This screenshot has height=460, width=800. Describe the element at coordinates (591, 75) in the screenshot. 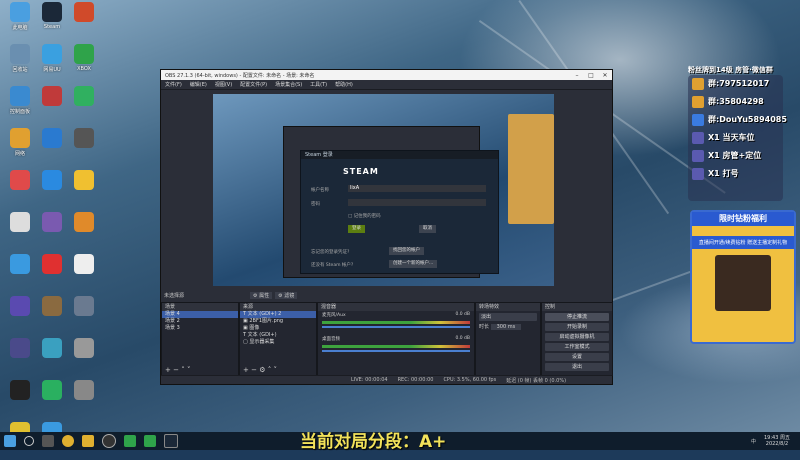

I see `maximize-button: □` at that location.